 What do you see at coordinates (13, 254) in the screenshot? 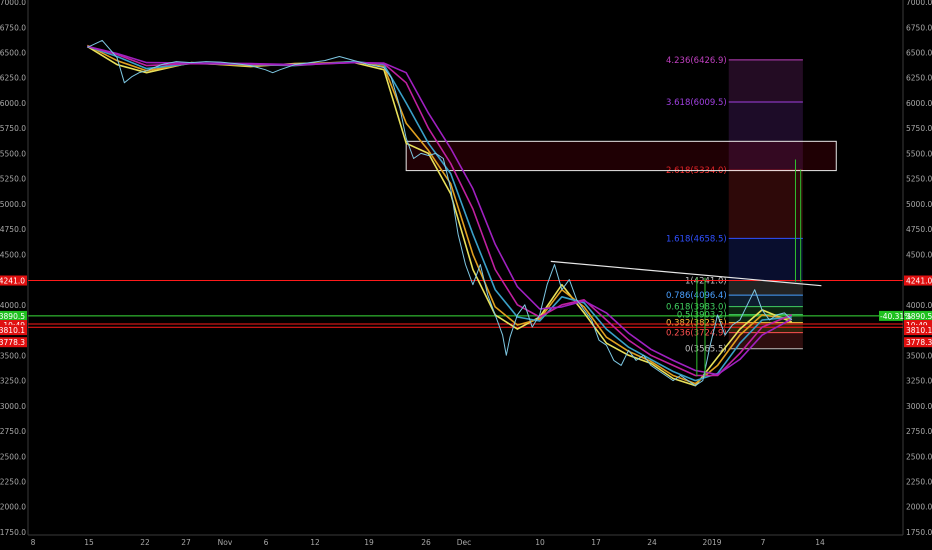
I see `left-y-tick-label: 4500.0` at bounding box center [13, 254].